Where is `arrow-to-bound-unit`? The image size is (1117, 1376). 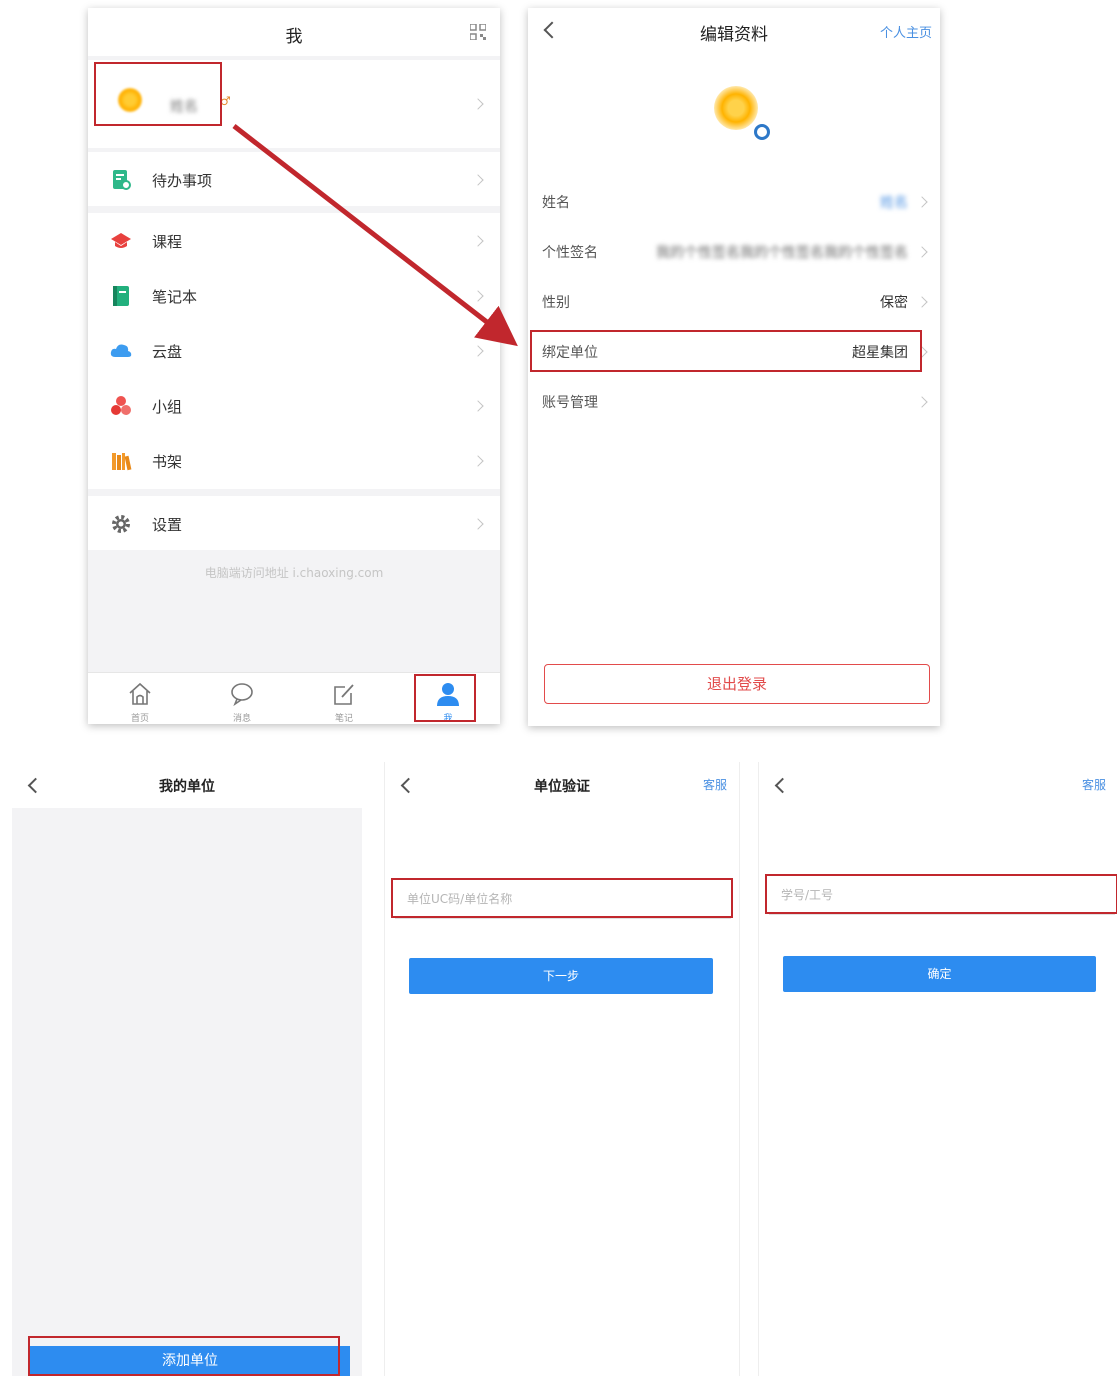
arrow-to-bound-unit is located at coordinates (375, 235).